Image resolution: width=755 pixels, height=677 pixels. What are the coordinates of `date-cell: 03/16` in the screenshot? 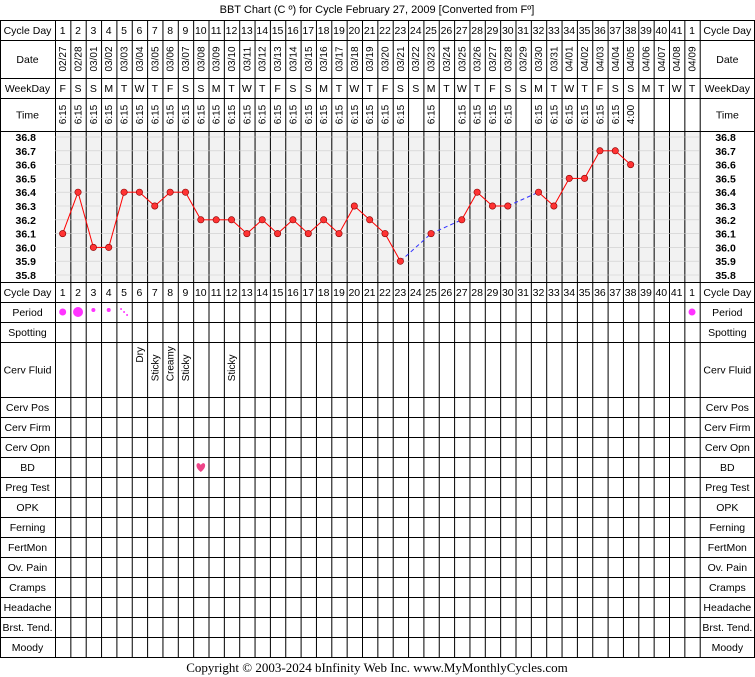 It's located at (324, 58).